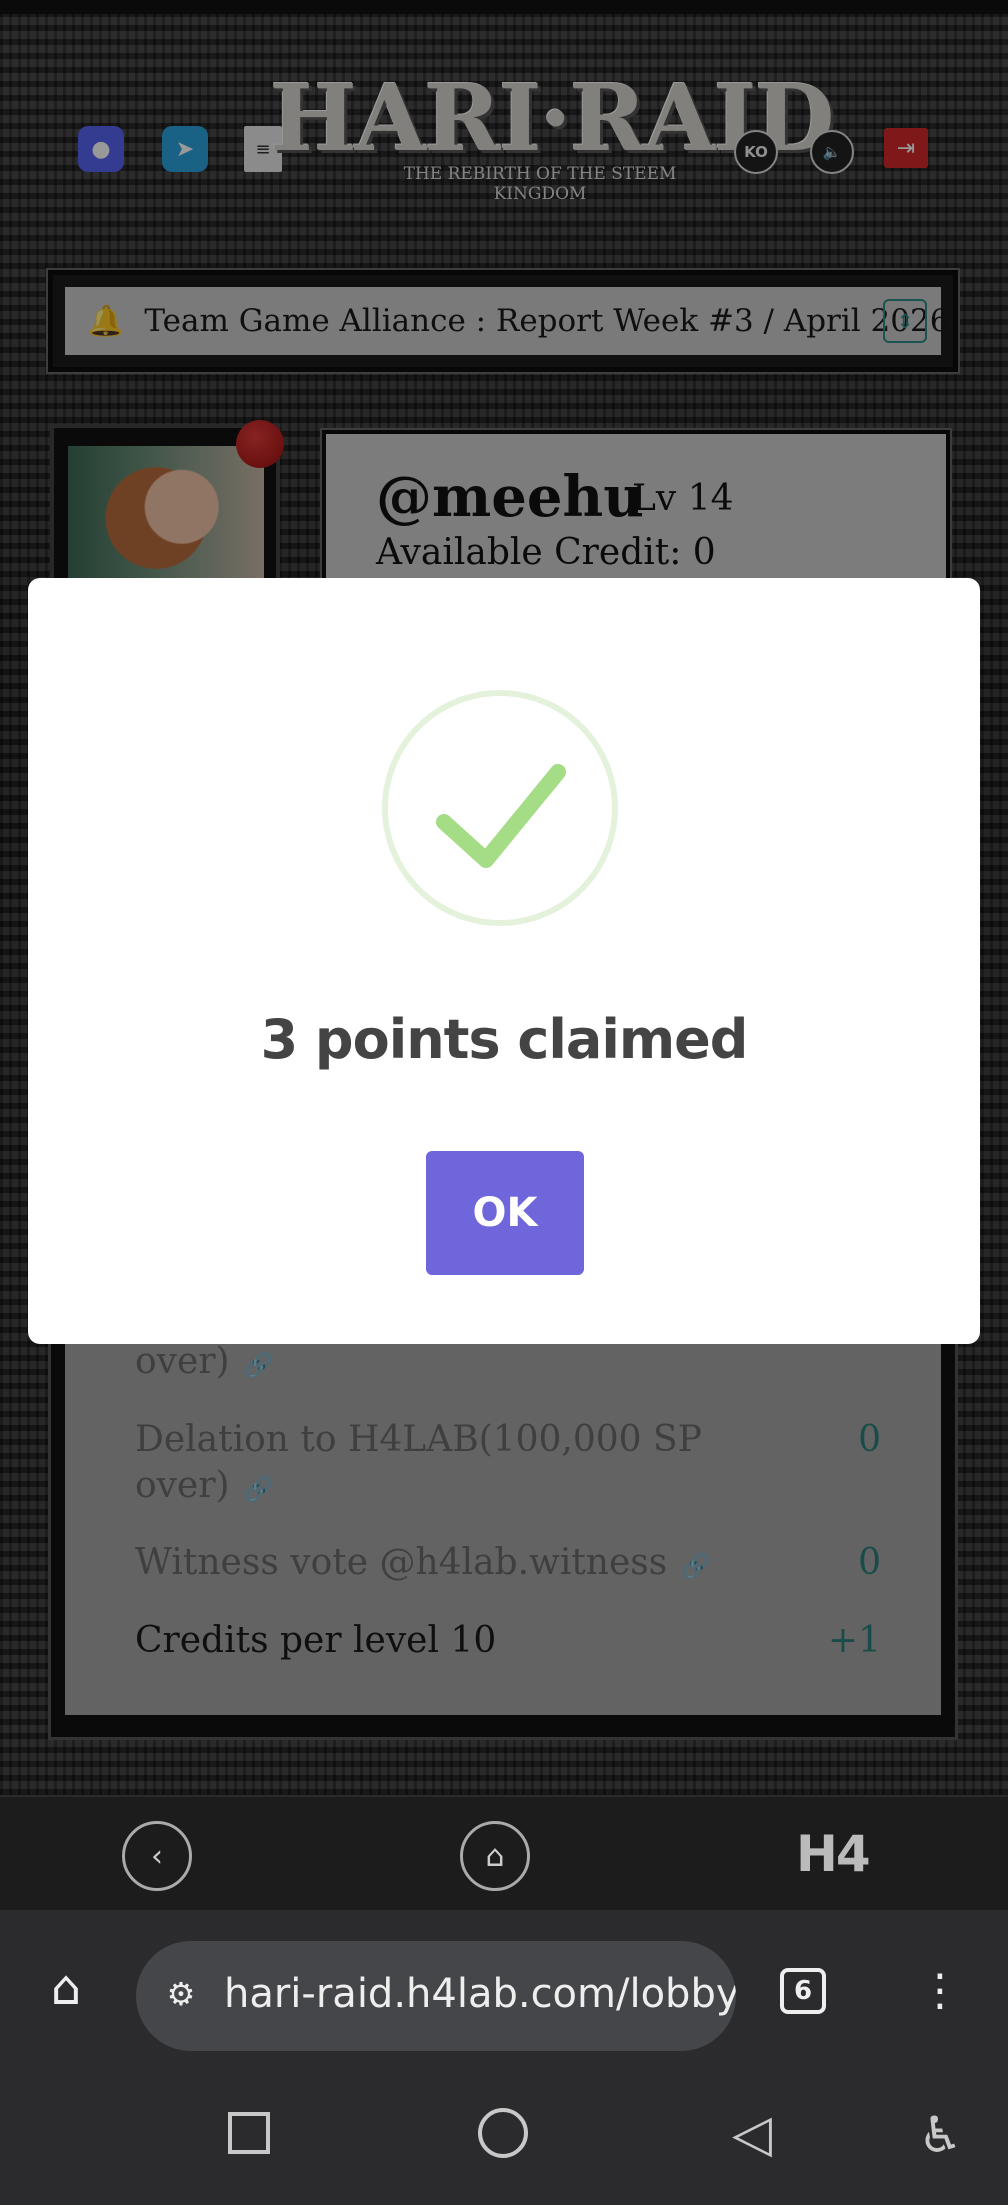  I want to click on home-circle-icon, so click(503, 2133).